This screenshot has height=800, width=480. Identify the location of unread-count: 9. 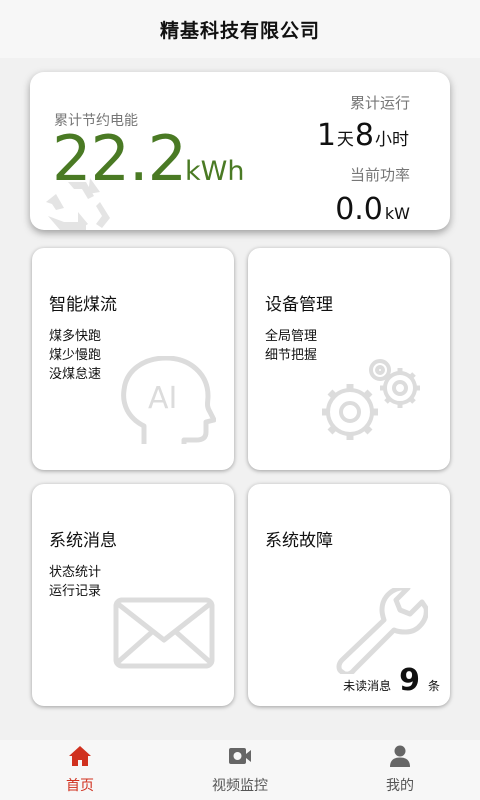
(409, 680).